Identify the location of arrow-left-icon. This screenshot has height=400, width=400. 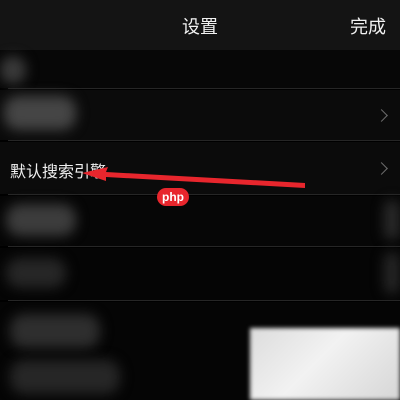
(193, 177).